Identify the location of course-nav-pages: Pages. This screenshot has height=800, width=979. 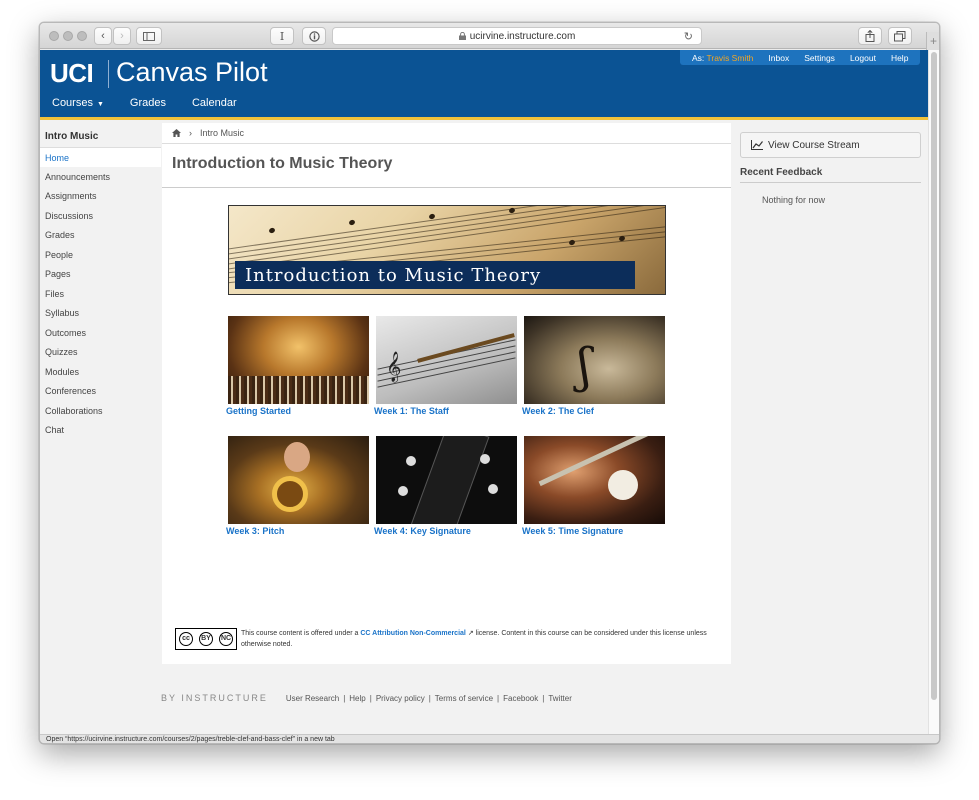
(58, 274).